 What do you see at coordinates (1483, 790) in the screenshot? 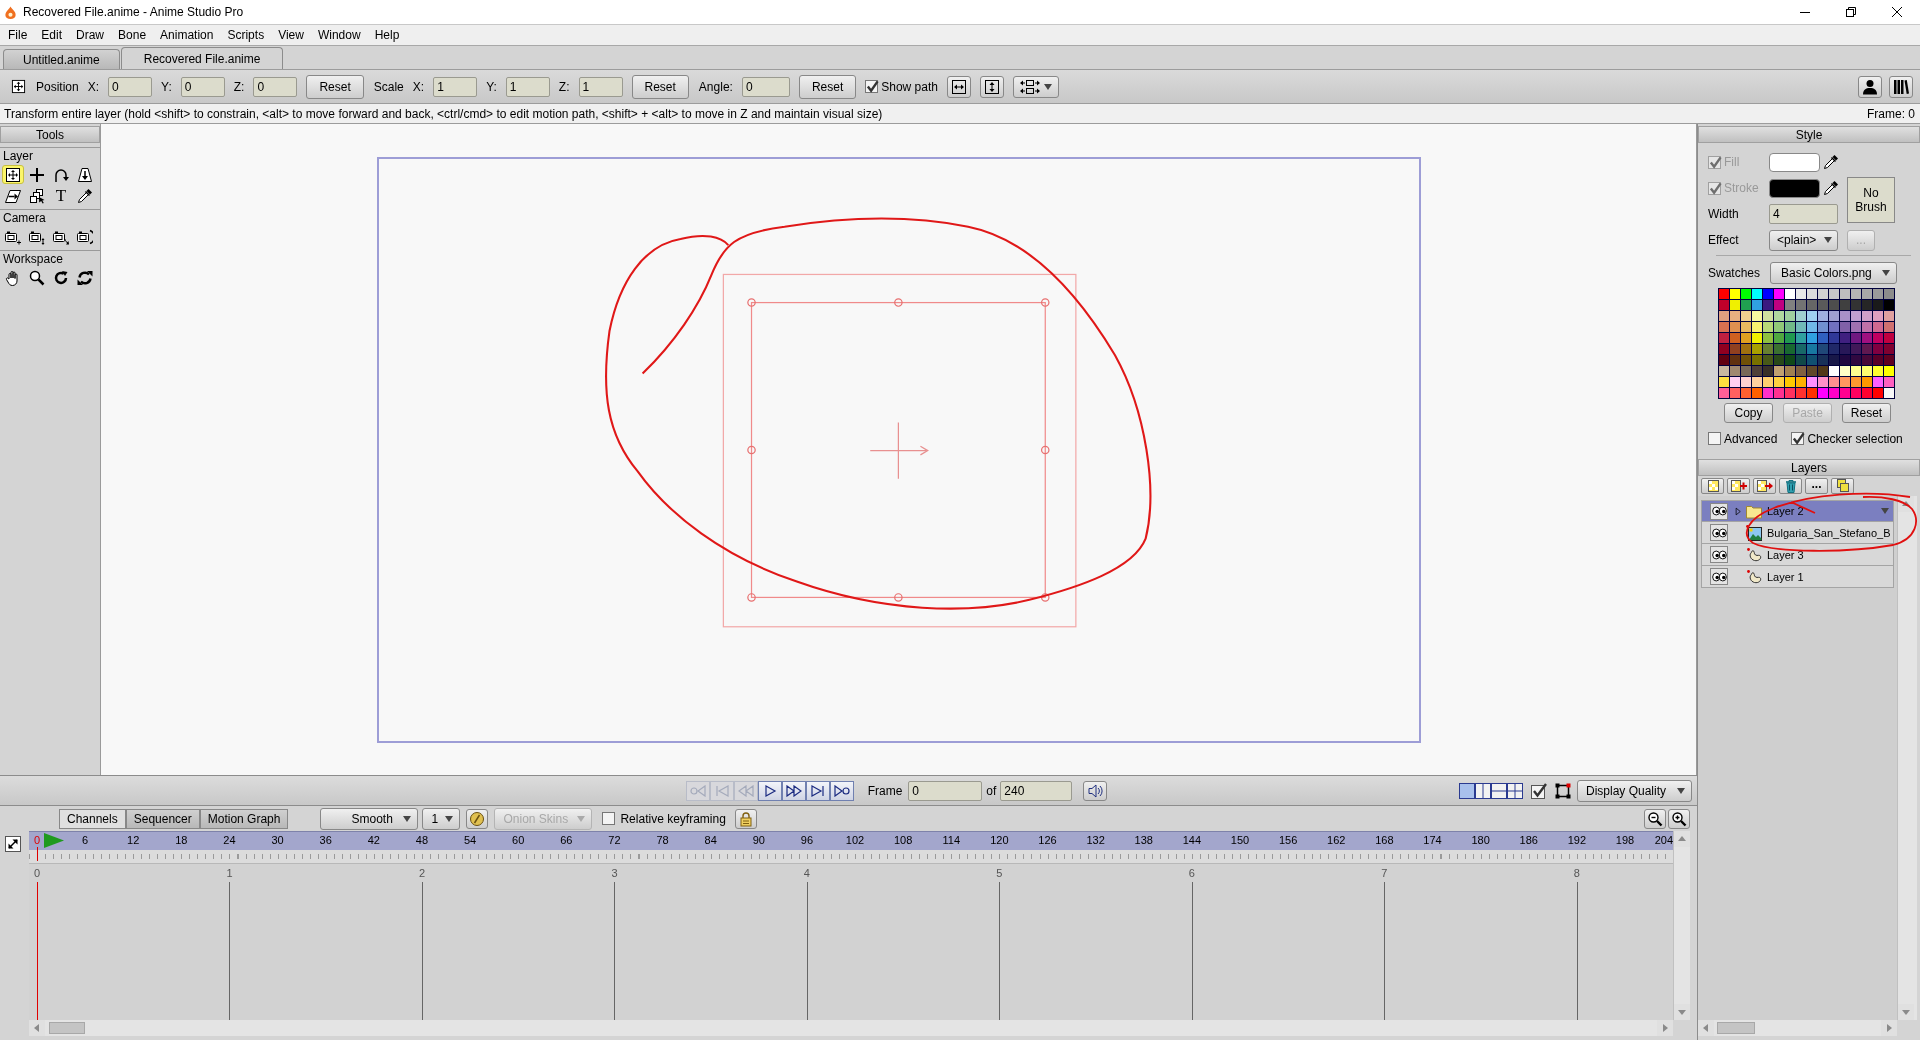
I see `two-pane-icon` at bounding box center [1483, 790].